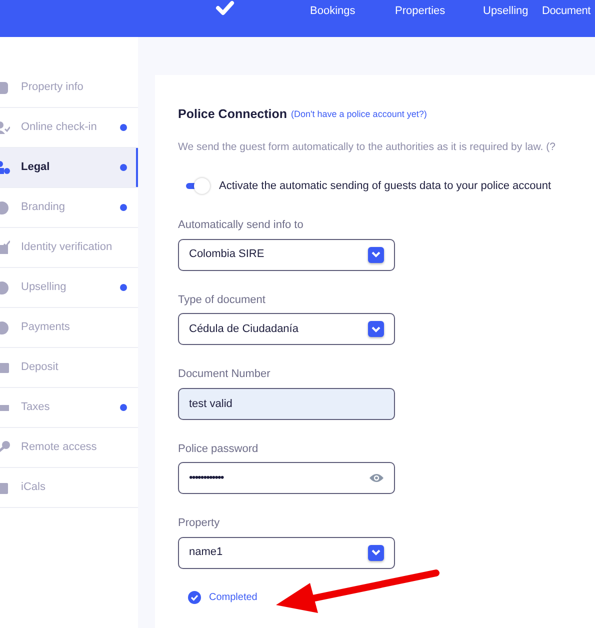 This screenshot has width=595, height=628. Describe the element at coordinates (286, 552) in the screenshot. I see `select-field: name1` at that location.